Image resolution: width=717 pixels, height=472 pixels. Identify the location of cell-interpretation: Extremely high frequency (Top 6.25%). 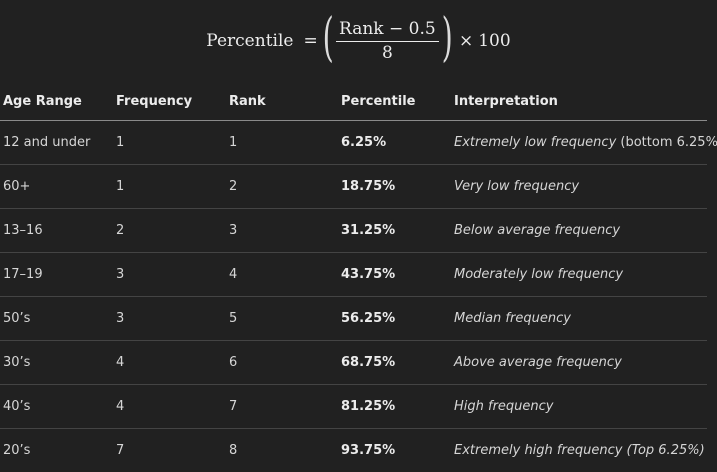
(579, 450).